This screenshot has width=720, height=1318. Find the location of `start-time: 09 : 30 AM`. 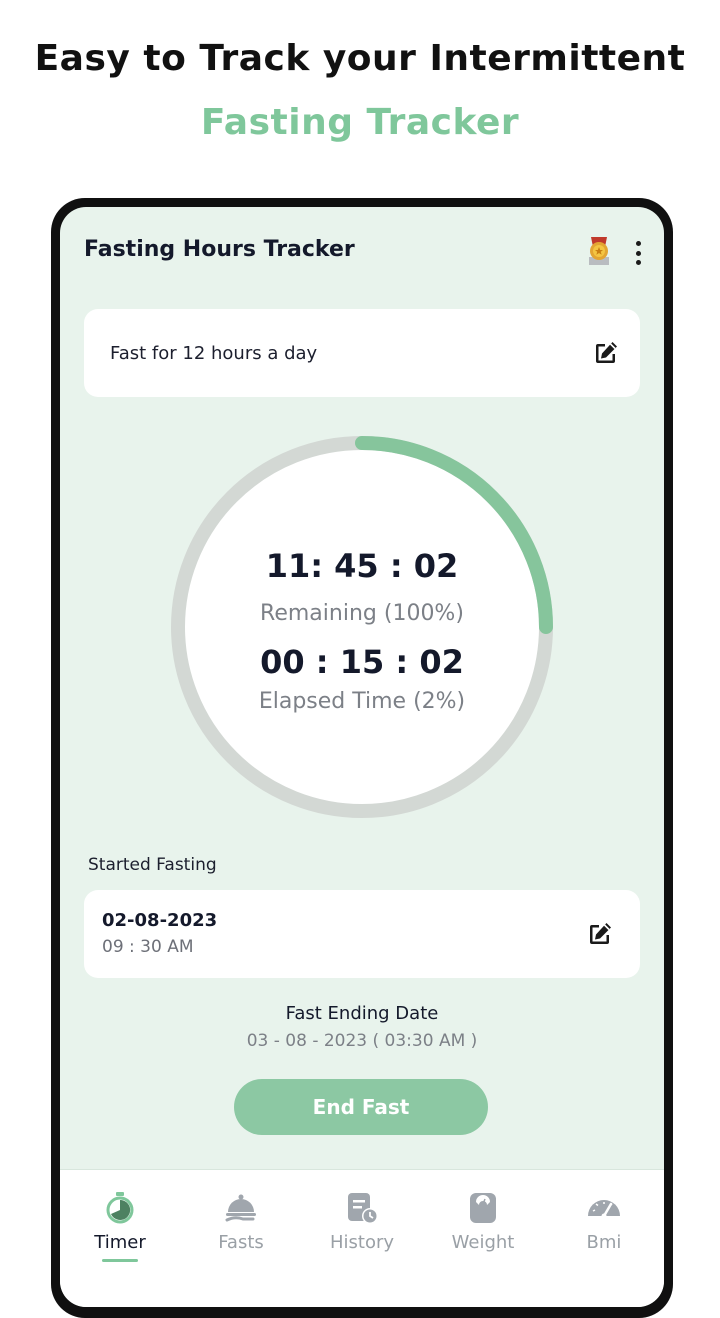

start-time: 09 : 30 AM is located at coordinates (148, 947).